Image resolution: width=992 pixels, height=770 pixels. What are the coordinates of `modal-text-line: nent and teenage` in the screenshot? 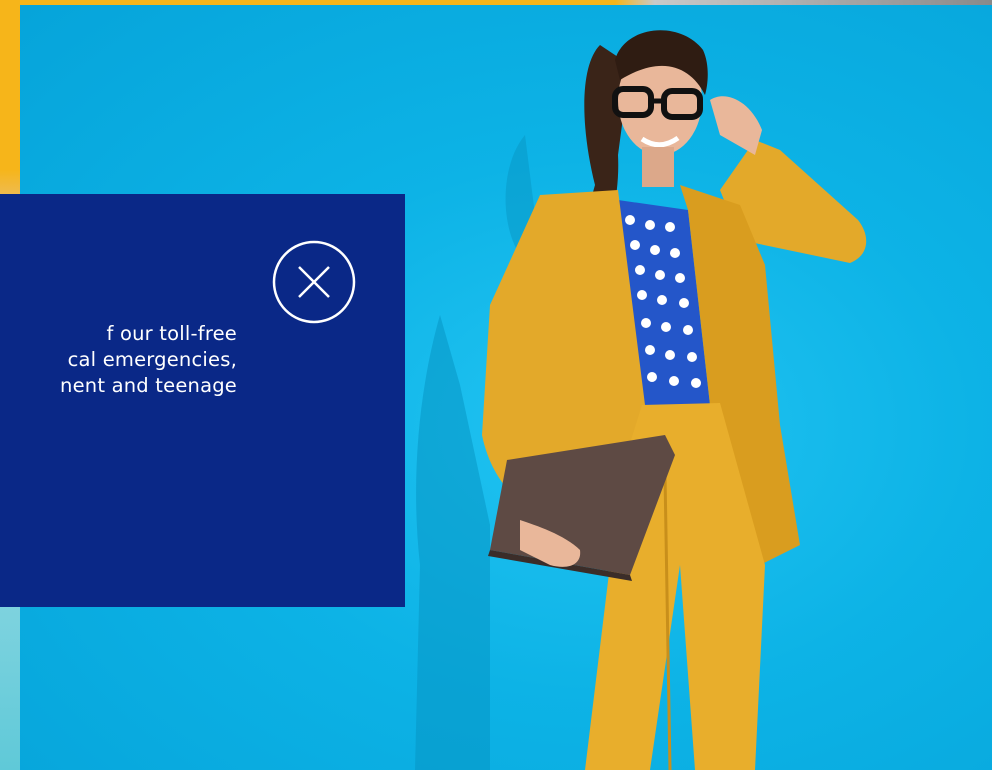 It's located at (148, 385).